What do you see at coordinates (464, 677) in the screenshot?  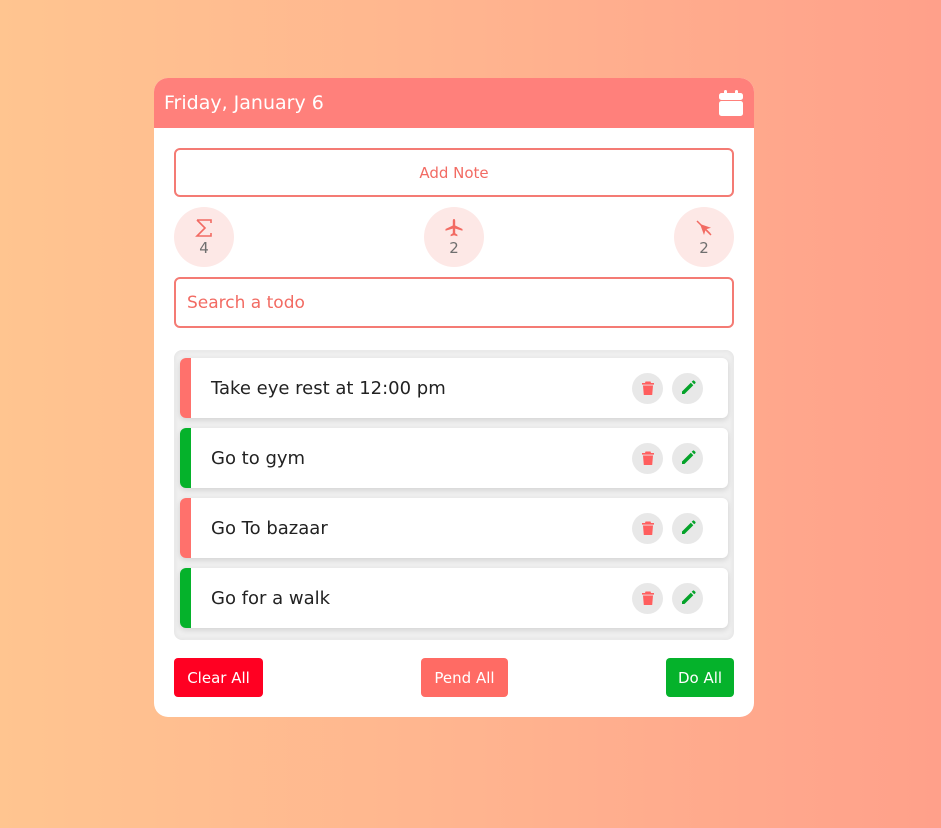 I see `pend-all-button: Pend All` at bounding box center [464, 677].